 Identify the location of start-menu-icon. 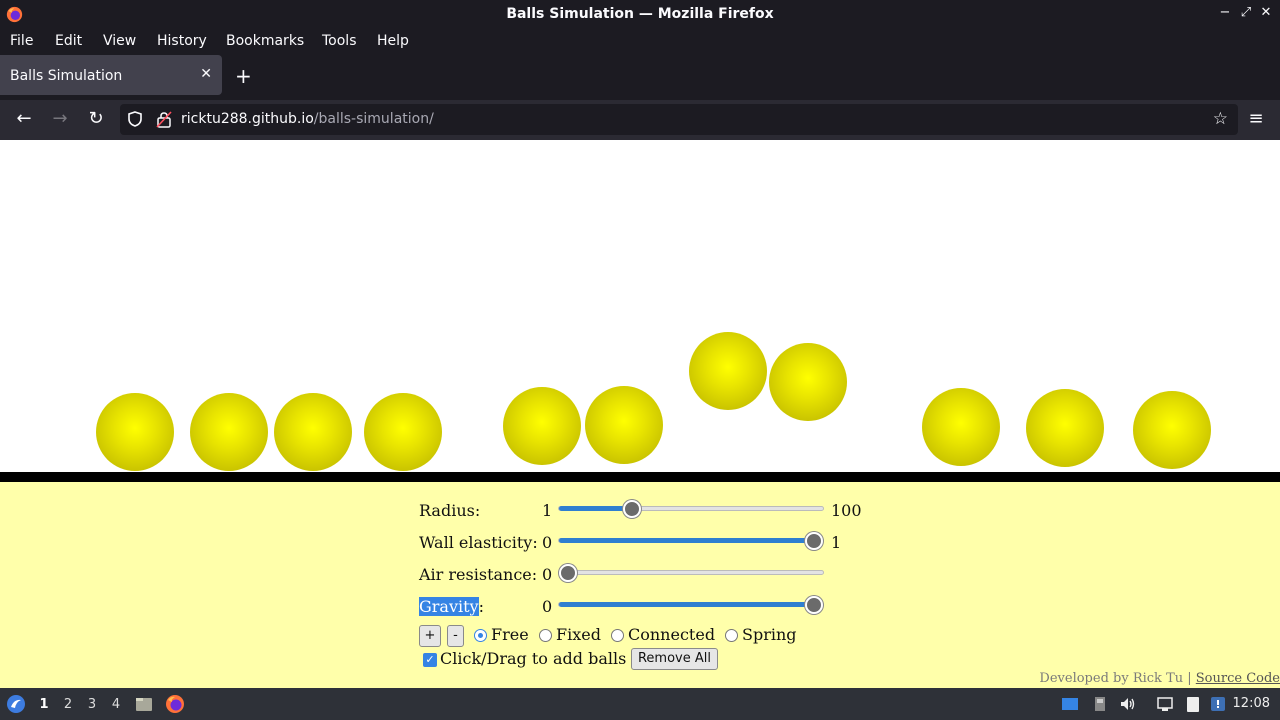
(16, 704).